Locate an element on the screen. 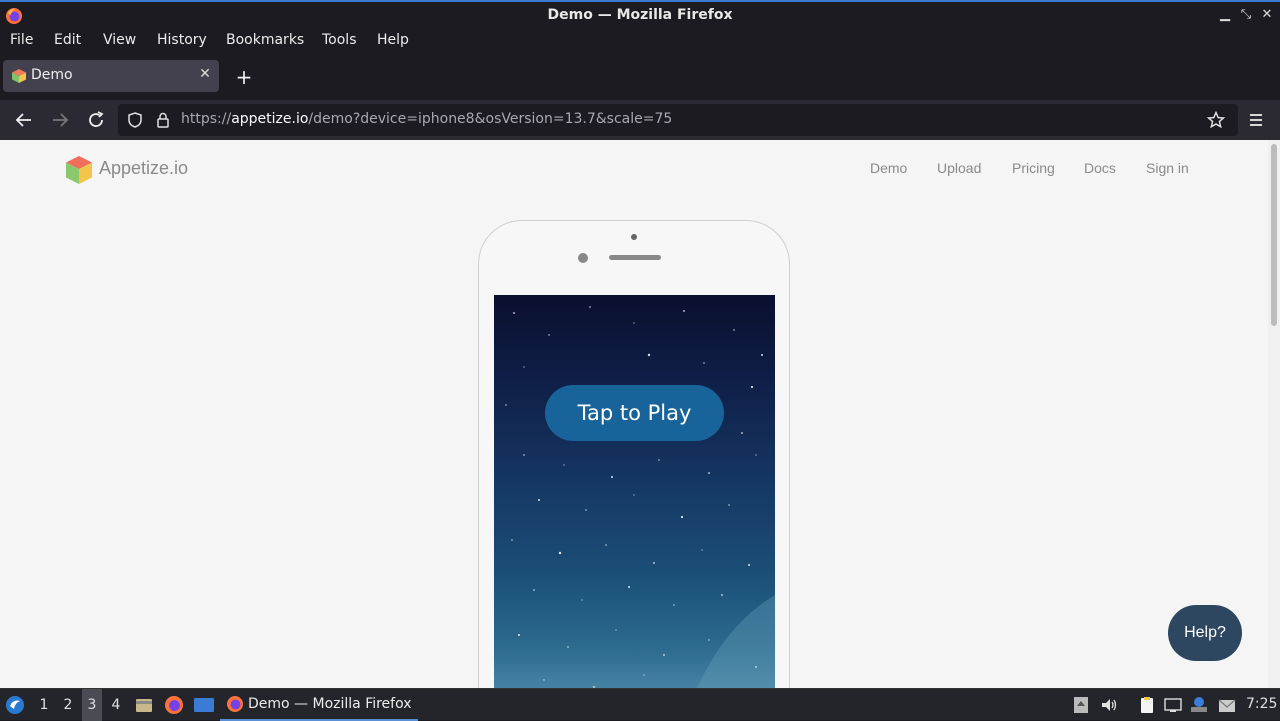 The width and height of the screenshot is (1280, 721). help-button: Help? is located at coordinates (1205, 633).